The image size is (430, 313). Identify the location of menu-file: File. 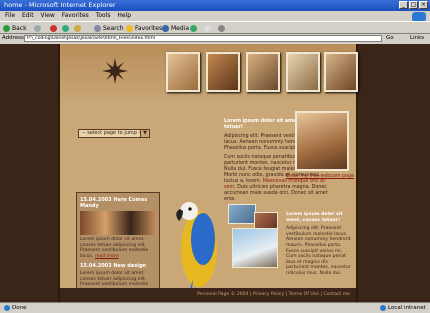
(10, 15).